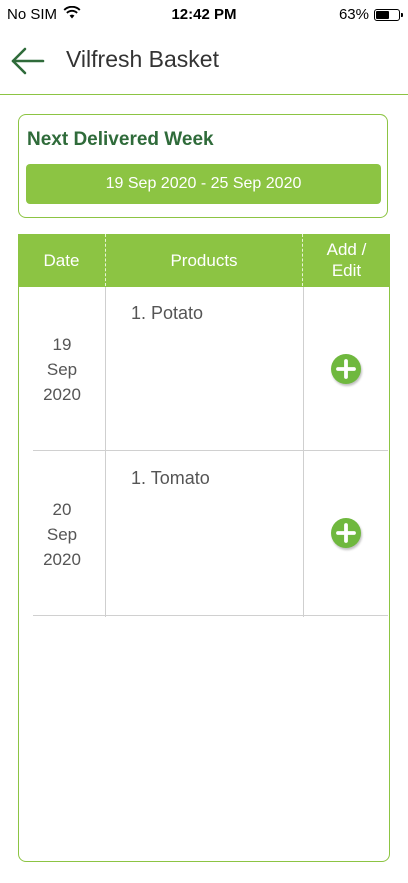 Image resolution: width=408 pixels, height=883 pixels. Describe the element at coordinates (346, 249) in the screenshot. I see `add-edit-header-line1: Add /` at that location.